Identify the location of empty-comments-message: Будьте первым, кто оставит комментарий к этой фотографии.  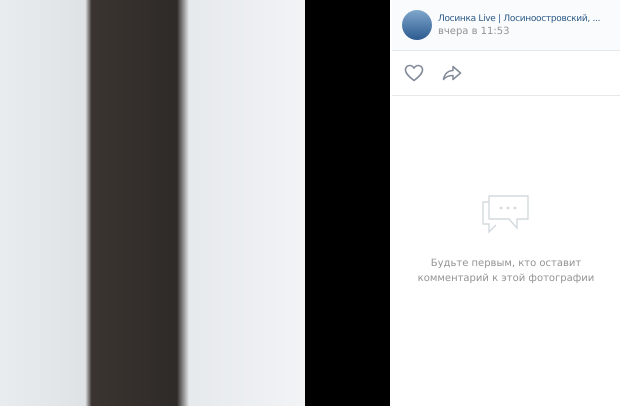
(506, 271).